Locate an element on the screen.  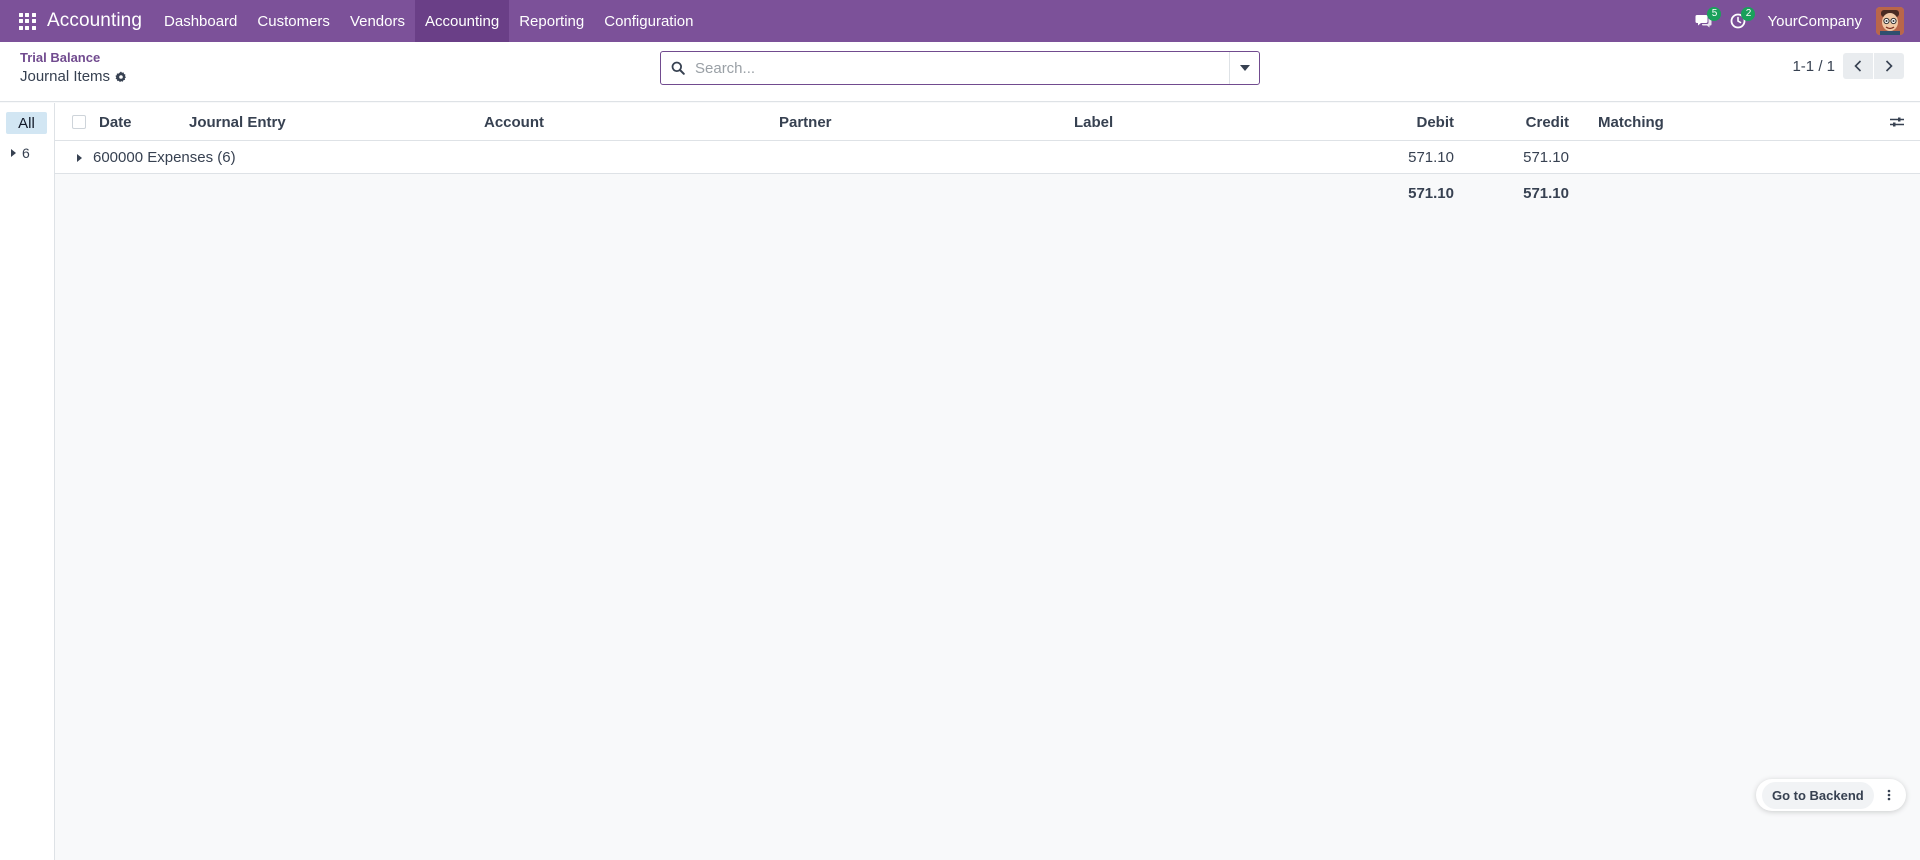
column-header-date: Date is located at coordinates (115, 122).